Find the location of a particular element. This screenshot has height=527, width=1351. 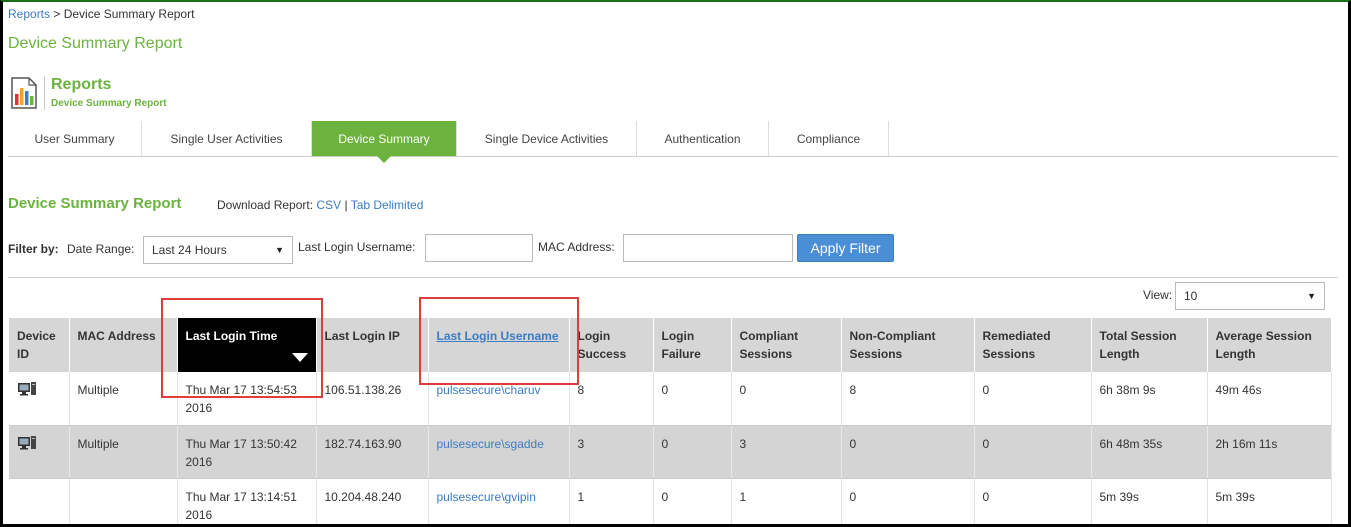

column-header-last-login-username: Last Login Username is located at coordinates (499, 345).